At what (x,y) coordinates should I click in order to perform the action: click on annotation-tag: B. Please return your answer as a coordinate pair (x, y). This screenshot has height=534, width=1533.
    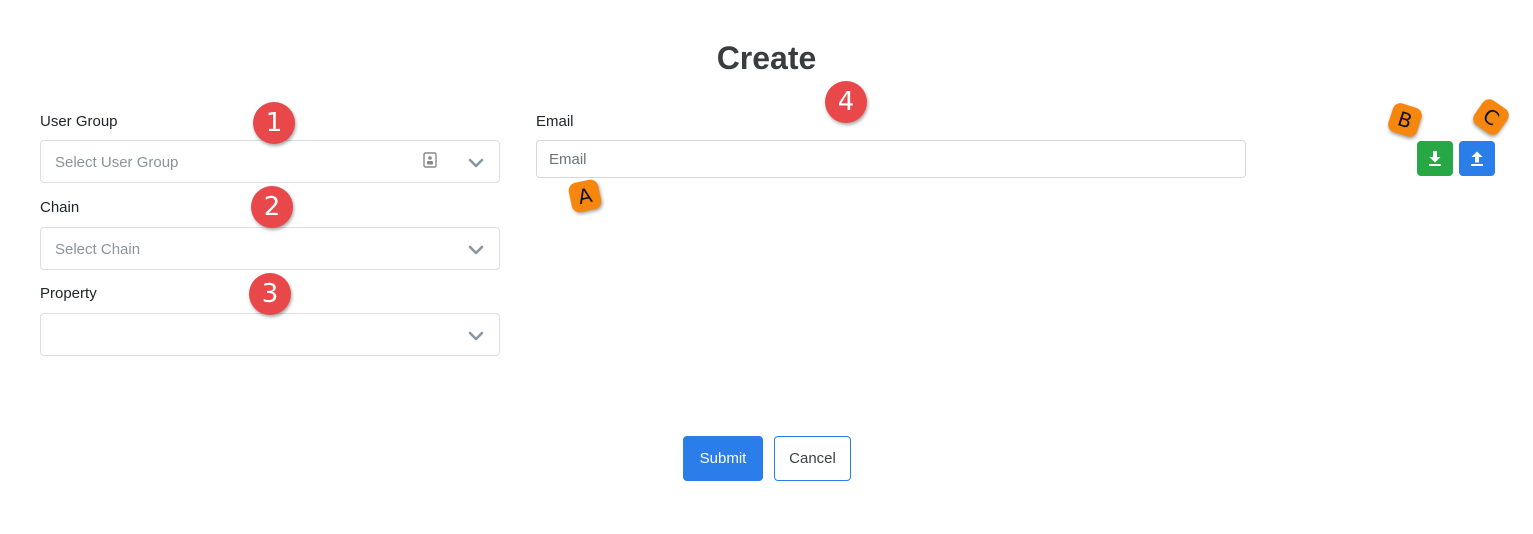
    Looking at the image, I should click on (1405, 120).